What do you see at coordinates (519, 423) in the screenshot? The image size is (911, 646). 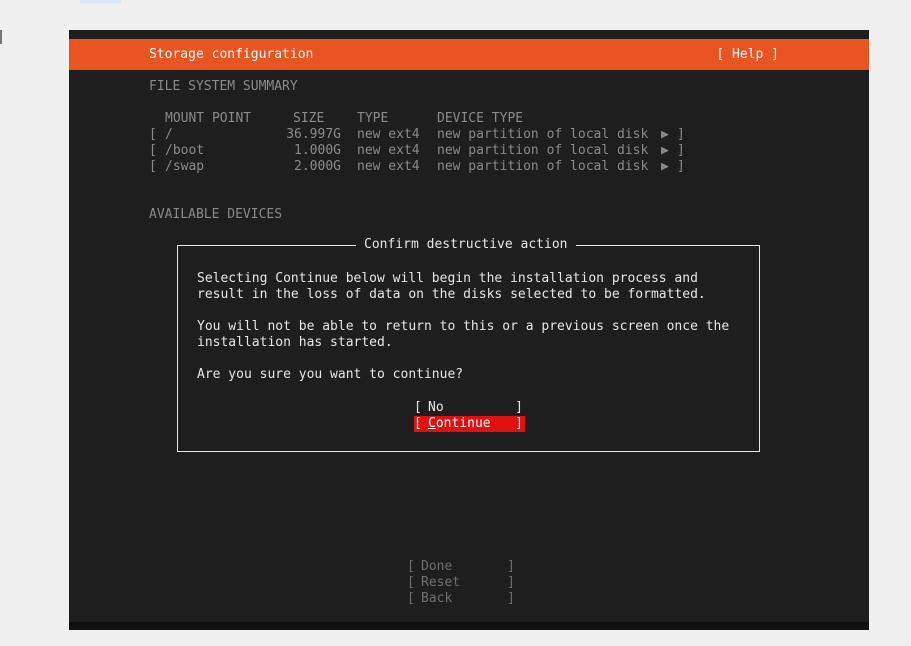 I see `continue-button-close-bracket: ]` at bounding box center [519, 423].